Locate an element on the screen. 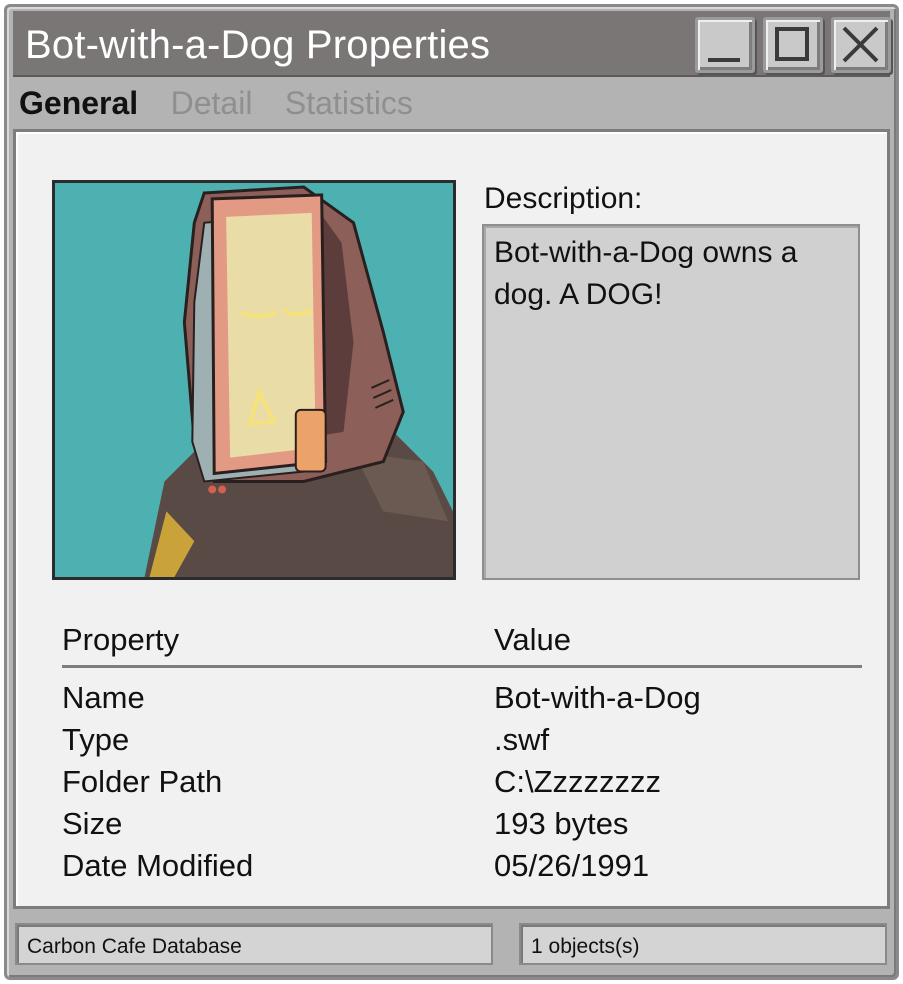 This screenshot has width=903, height=984. tab-detail: Detail is located at coordinates (212, 103).